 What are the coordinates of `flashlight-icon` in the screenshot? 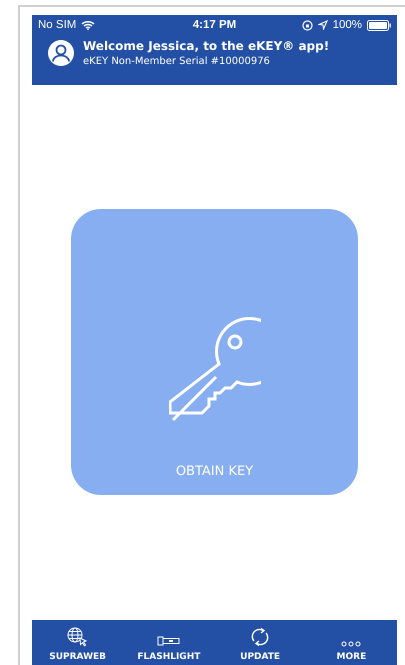 It's located at (168, 641).